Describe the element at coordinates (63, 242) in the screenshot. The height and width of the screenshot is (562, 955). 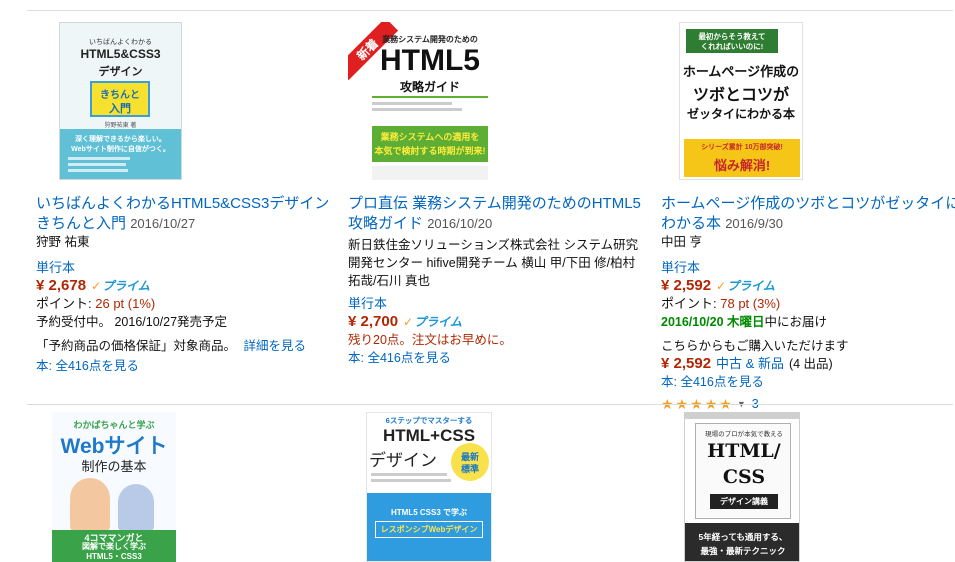
I see `author-name: 狩野 祐東` at that location.